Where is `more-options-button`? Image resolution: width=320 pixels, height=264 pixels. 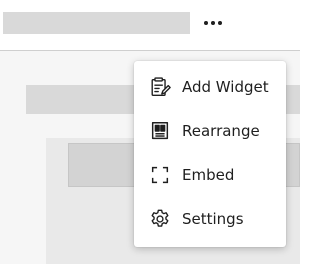 more-options-button is located at coordinates (213, 23).